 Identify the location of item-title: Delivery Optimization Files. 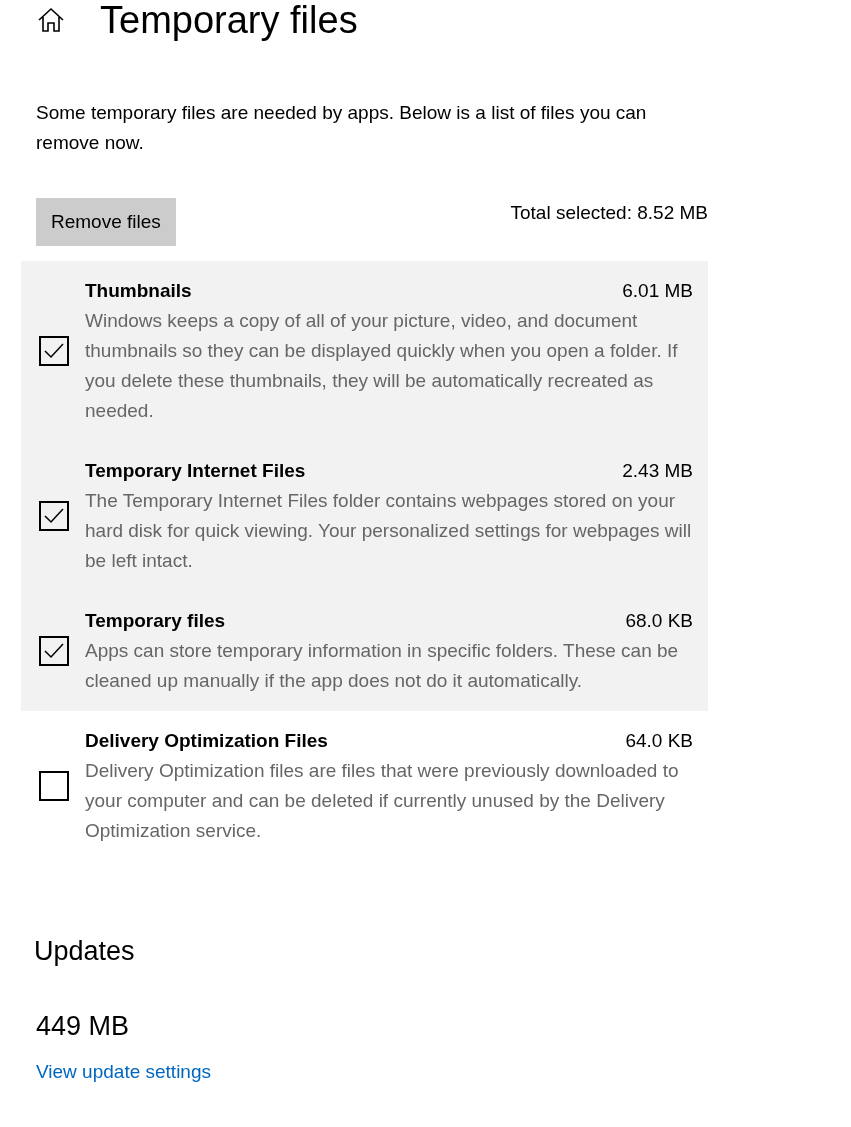
(206, 741).